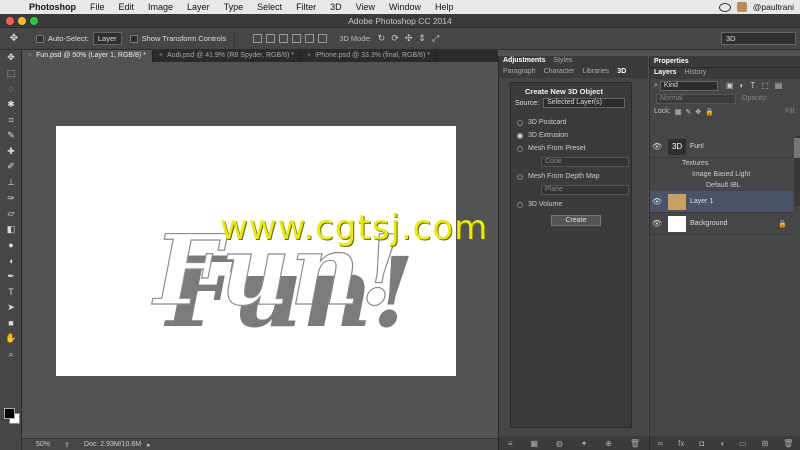  I want to click on link-icon: ∞, so click(660, 443).